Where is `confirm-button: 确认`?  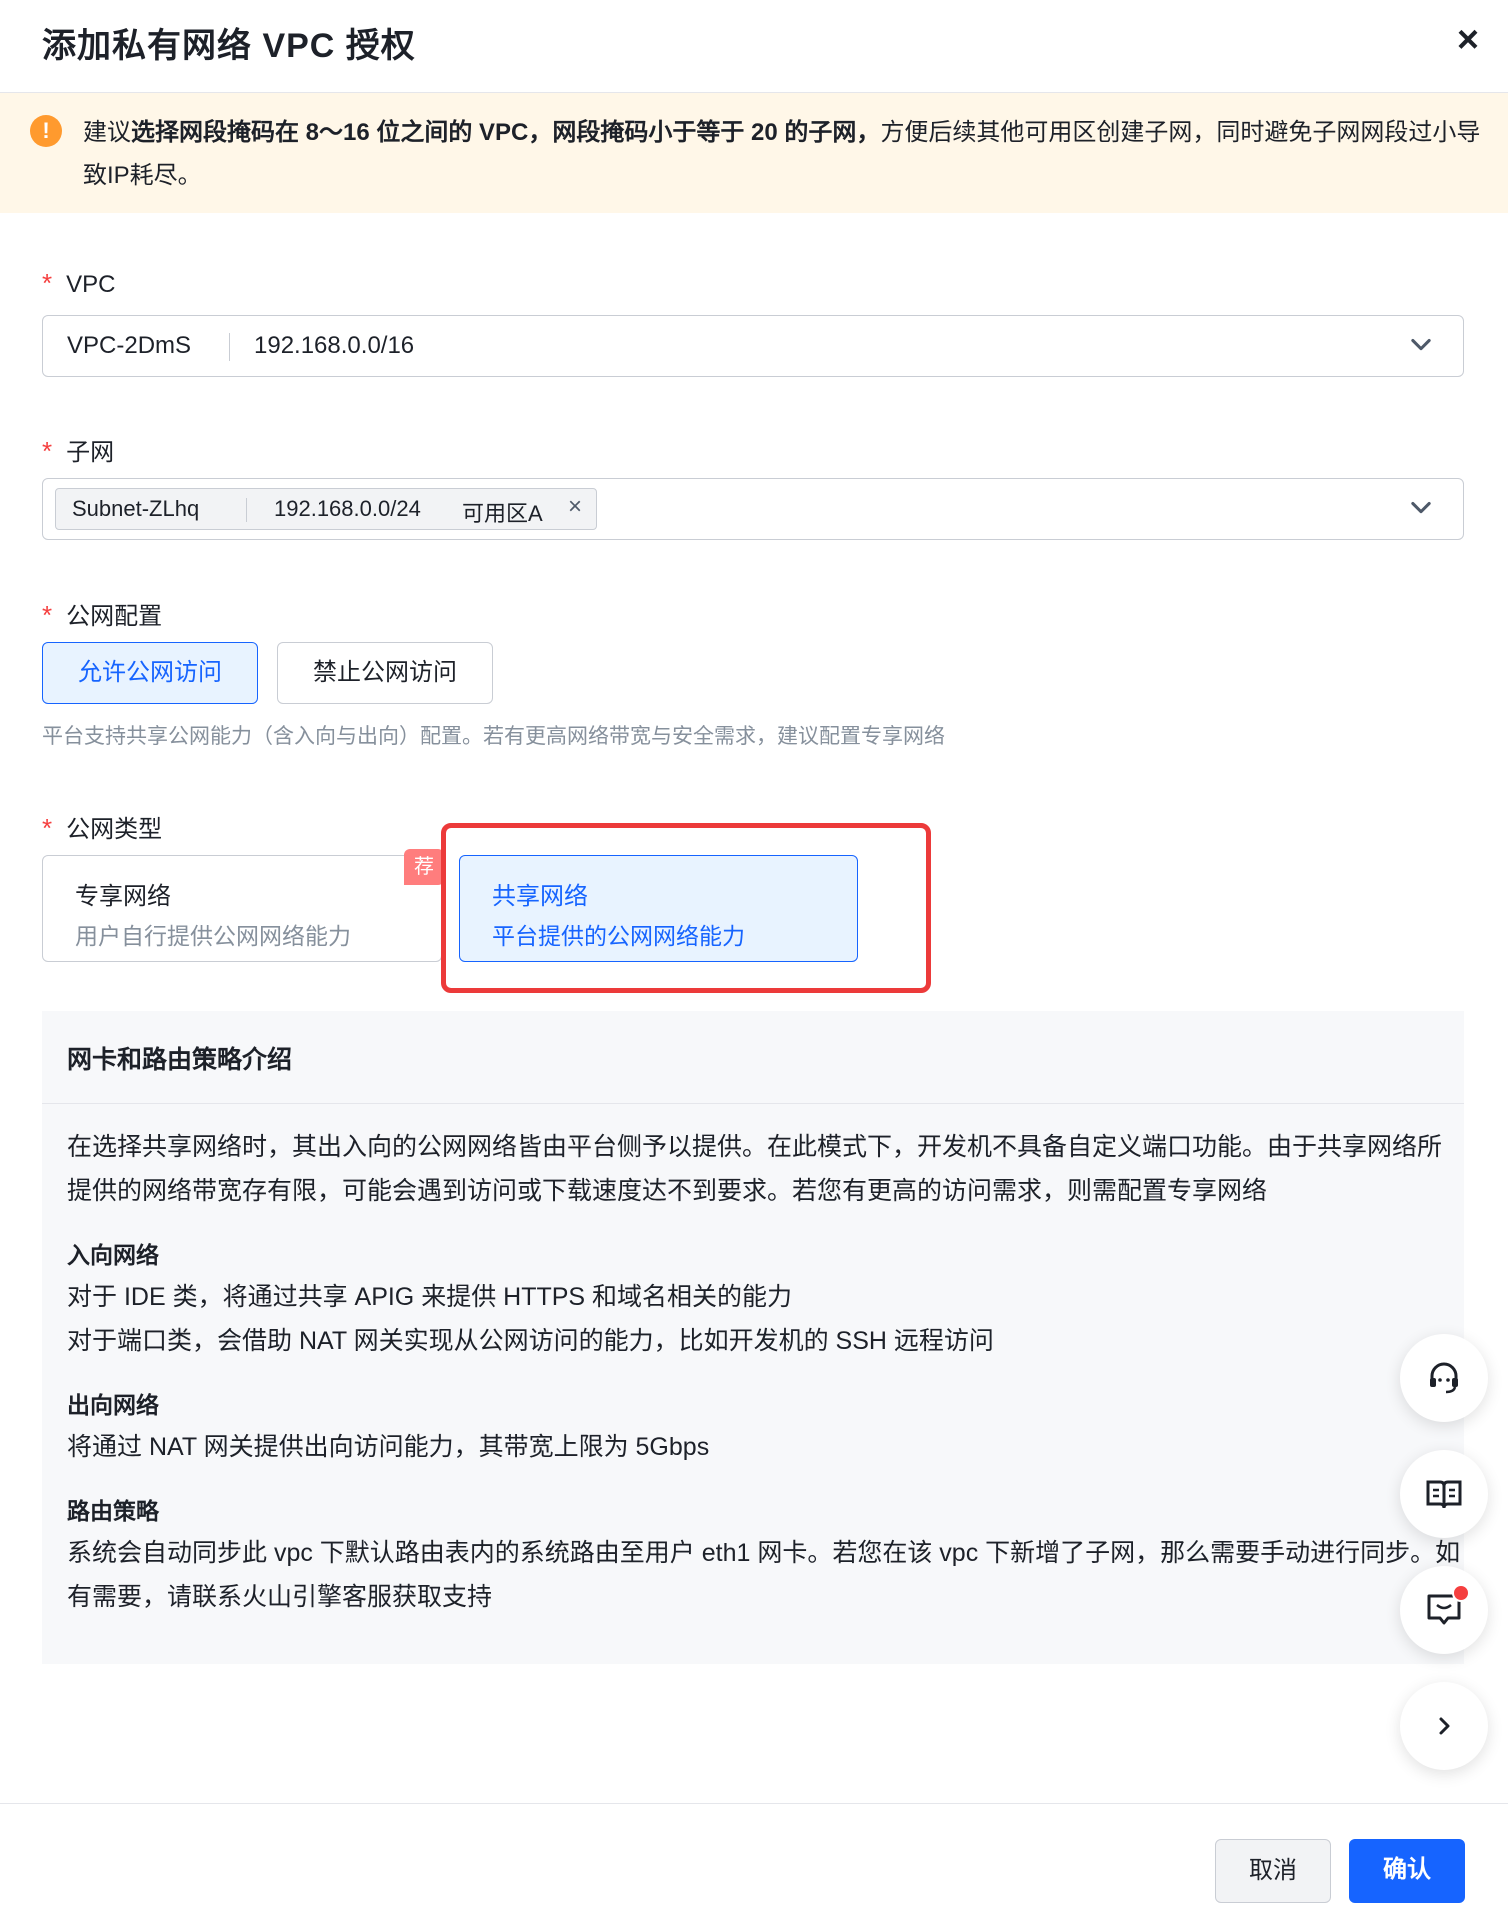 confirm-button: 确认 is located at coordinates (1407, 1871).